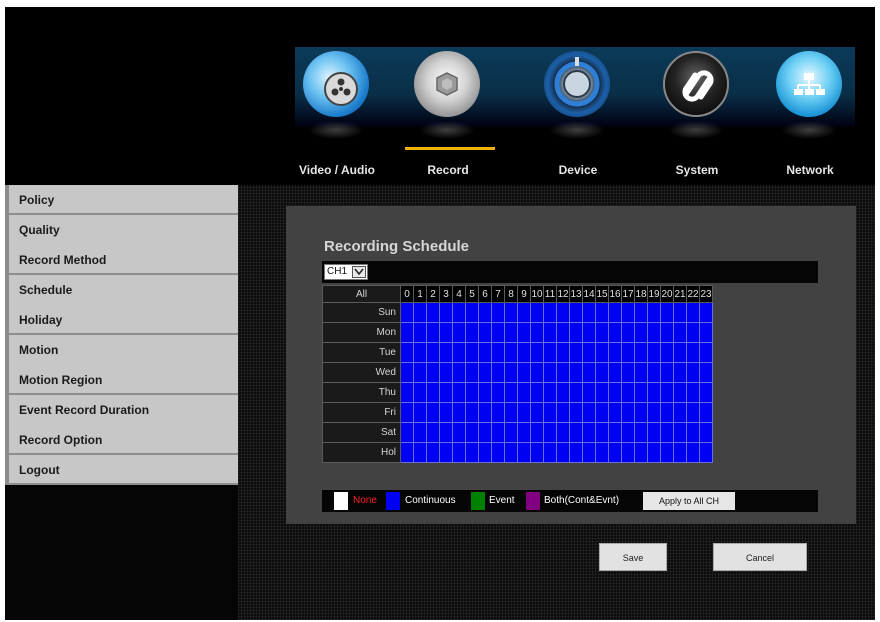  What do you see at coordinates (121, 350) in the screenshot?
I see `sidebar-item-motion: Motion` at bounding box center [121, 350].